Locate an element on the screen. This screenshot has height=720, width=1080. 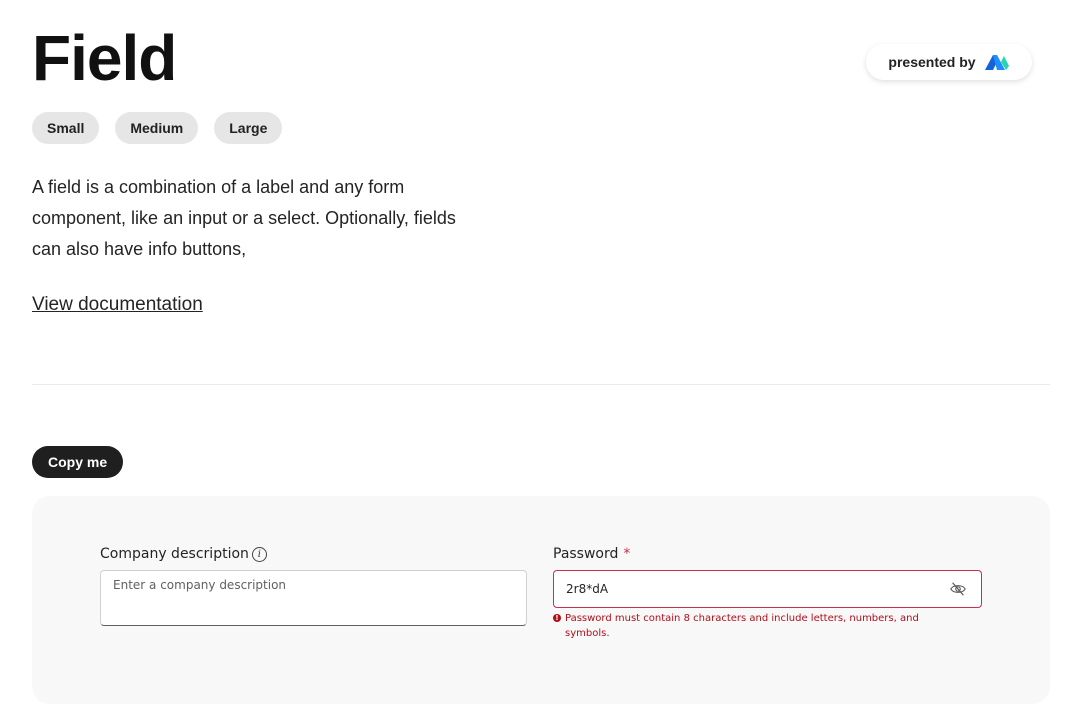
company-description-label-text: Company description is located at coordinates (174, 554).